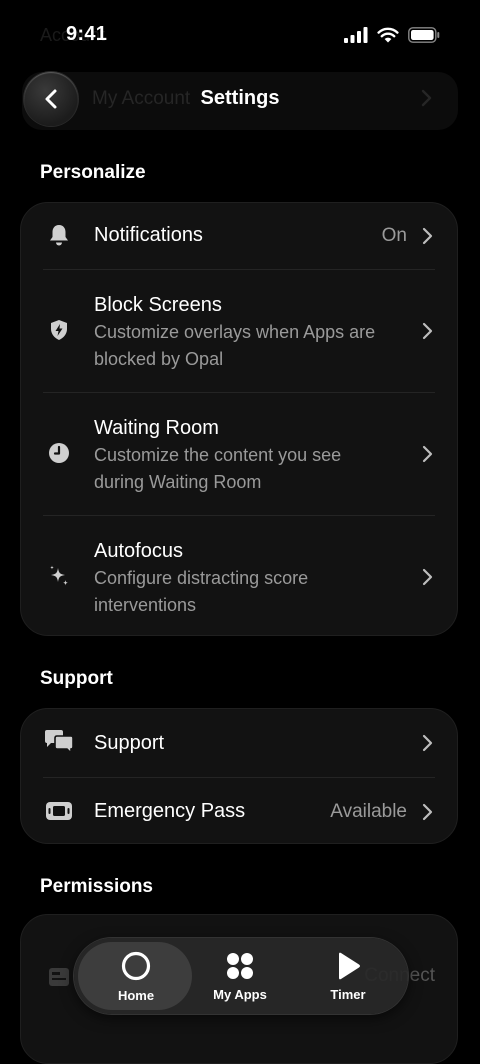 This screenshot has height=1064, width=480. I want to click on clock-icon, so click(59, 453).